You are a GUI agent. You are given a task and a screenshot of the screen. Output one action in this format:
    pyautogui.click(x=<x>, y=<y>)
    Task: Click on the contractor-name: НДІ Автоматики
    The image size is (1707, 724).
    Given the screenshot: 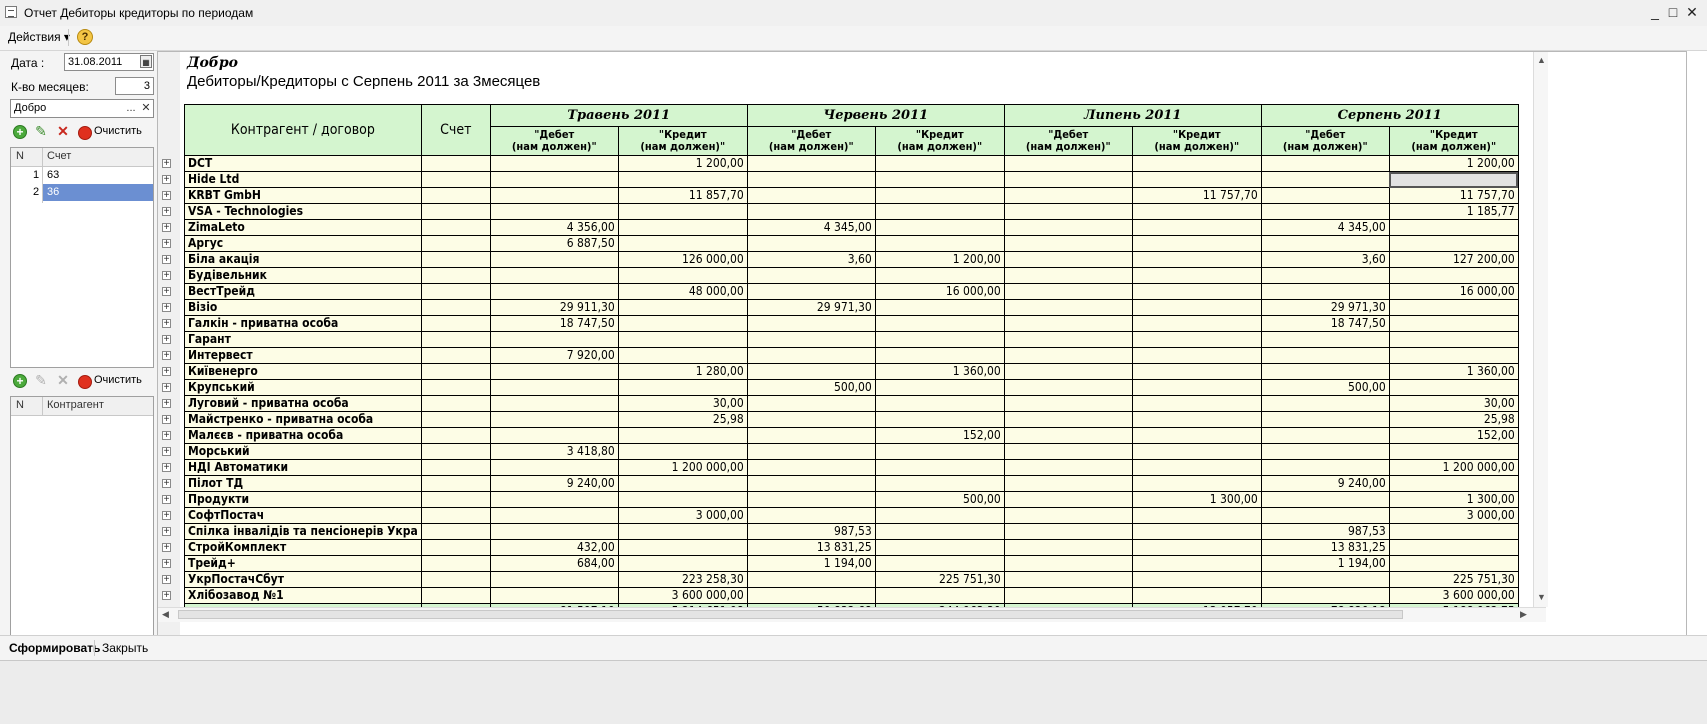 What is the action you would take?
    pyautogui.click(x=303, y=467)
    